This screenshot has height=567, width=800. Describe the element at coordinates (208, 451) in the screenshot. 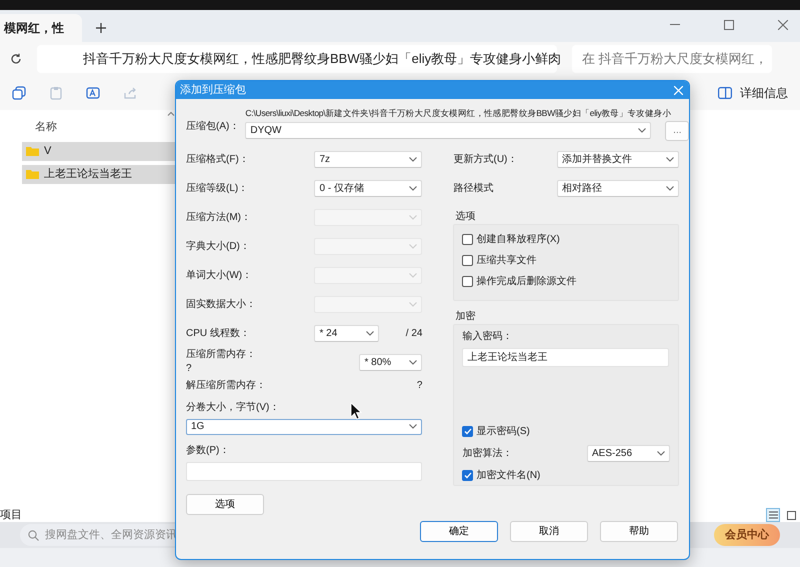

I see `field-label: 参数(P)：` at that location.